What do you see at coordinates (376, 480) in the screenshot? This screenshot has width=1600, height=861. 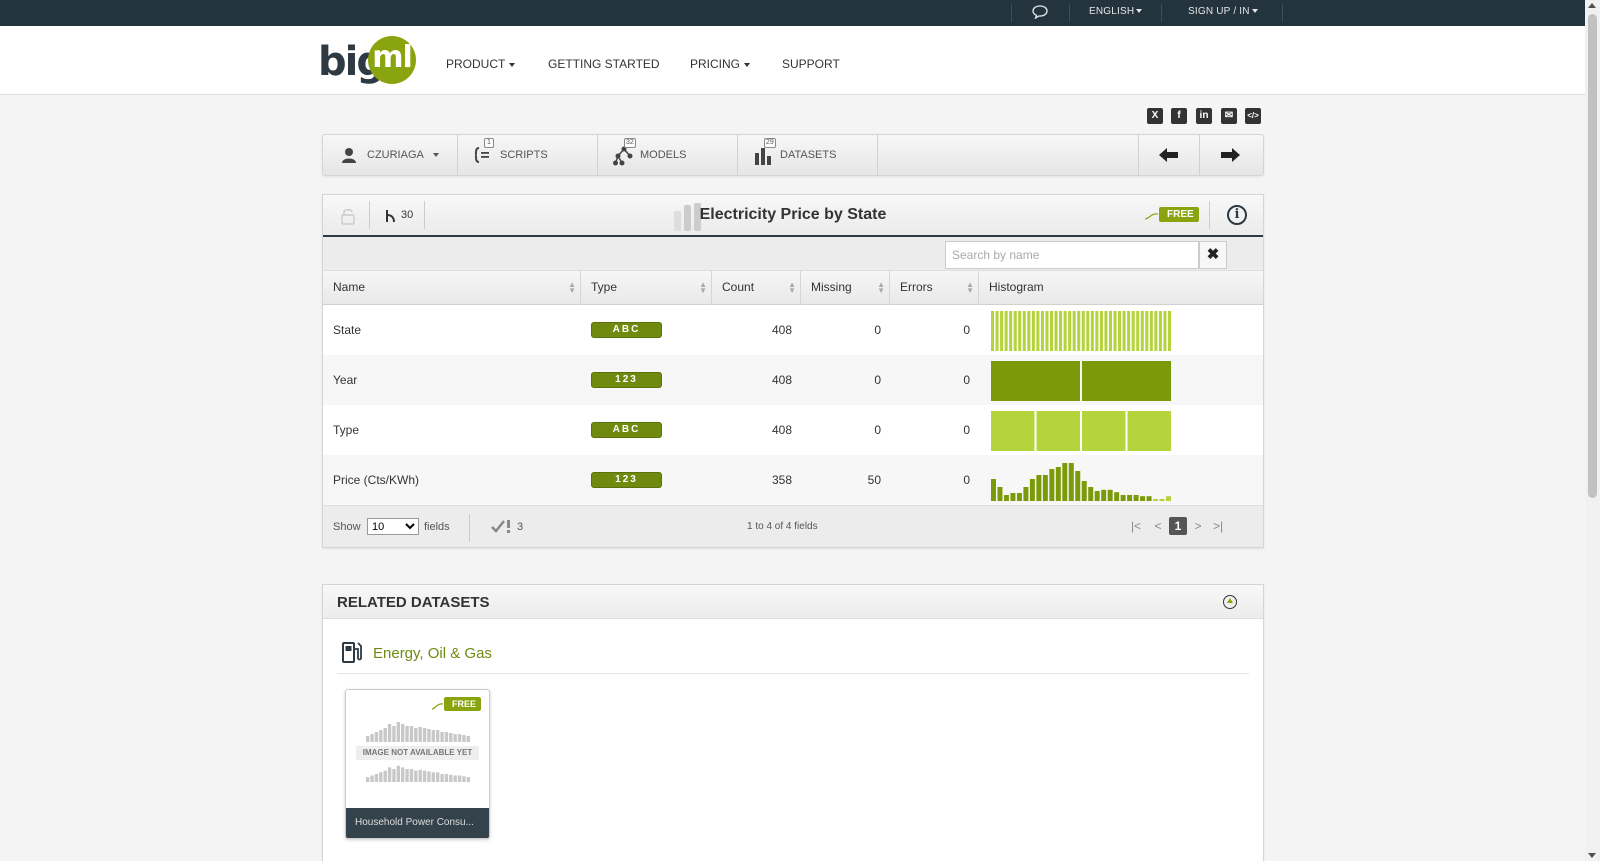 I see `field-name: Price (Cts/KWh)` at bounding box center [376, 480].